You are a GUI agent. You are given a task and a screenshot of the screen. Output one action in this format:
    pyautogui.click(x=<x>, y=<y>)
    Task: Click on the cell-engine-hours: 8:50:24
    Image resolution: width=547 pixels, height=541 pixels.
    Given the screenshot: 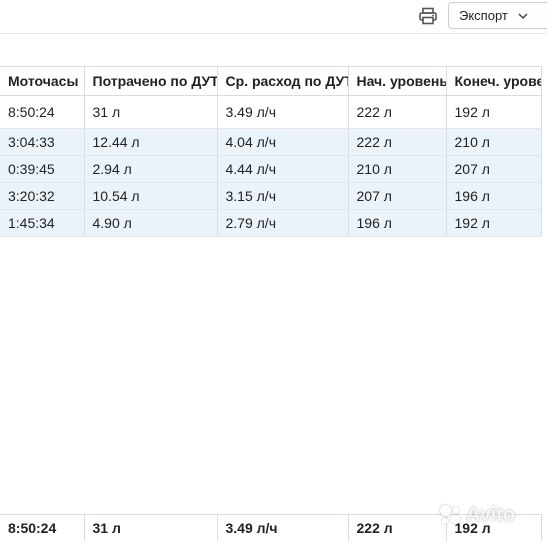 What is the action you would take?
    pyautogui.click(x=42, y=112)
    